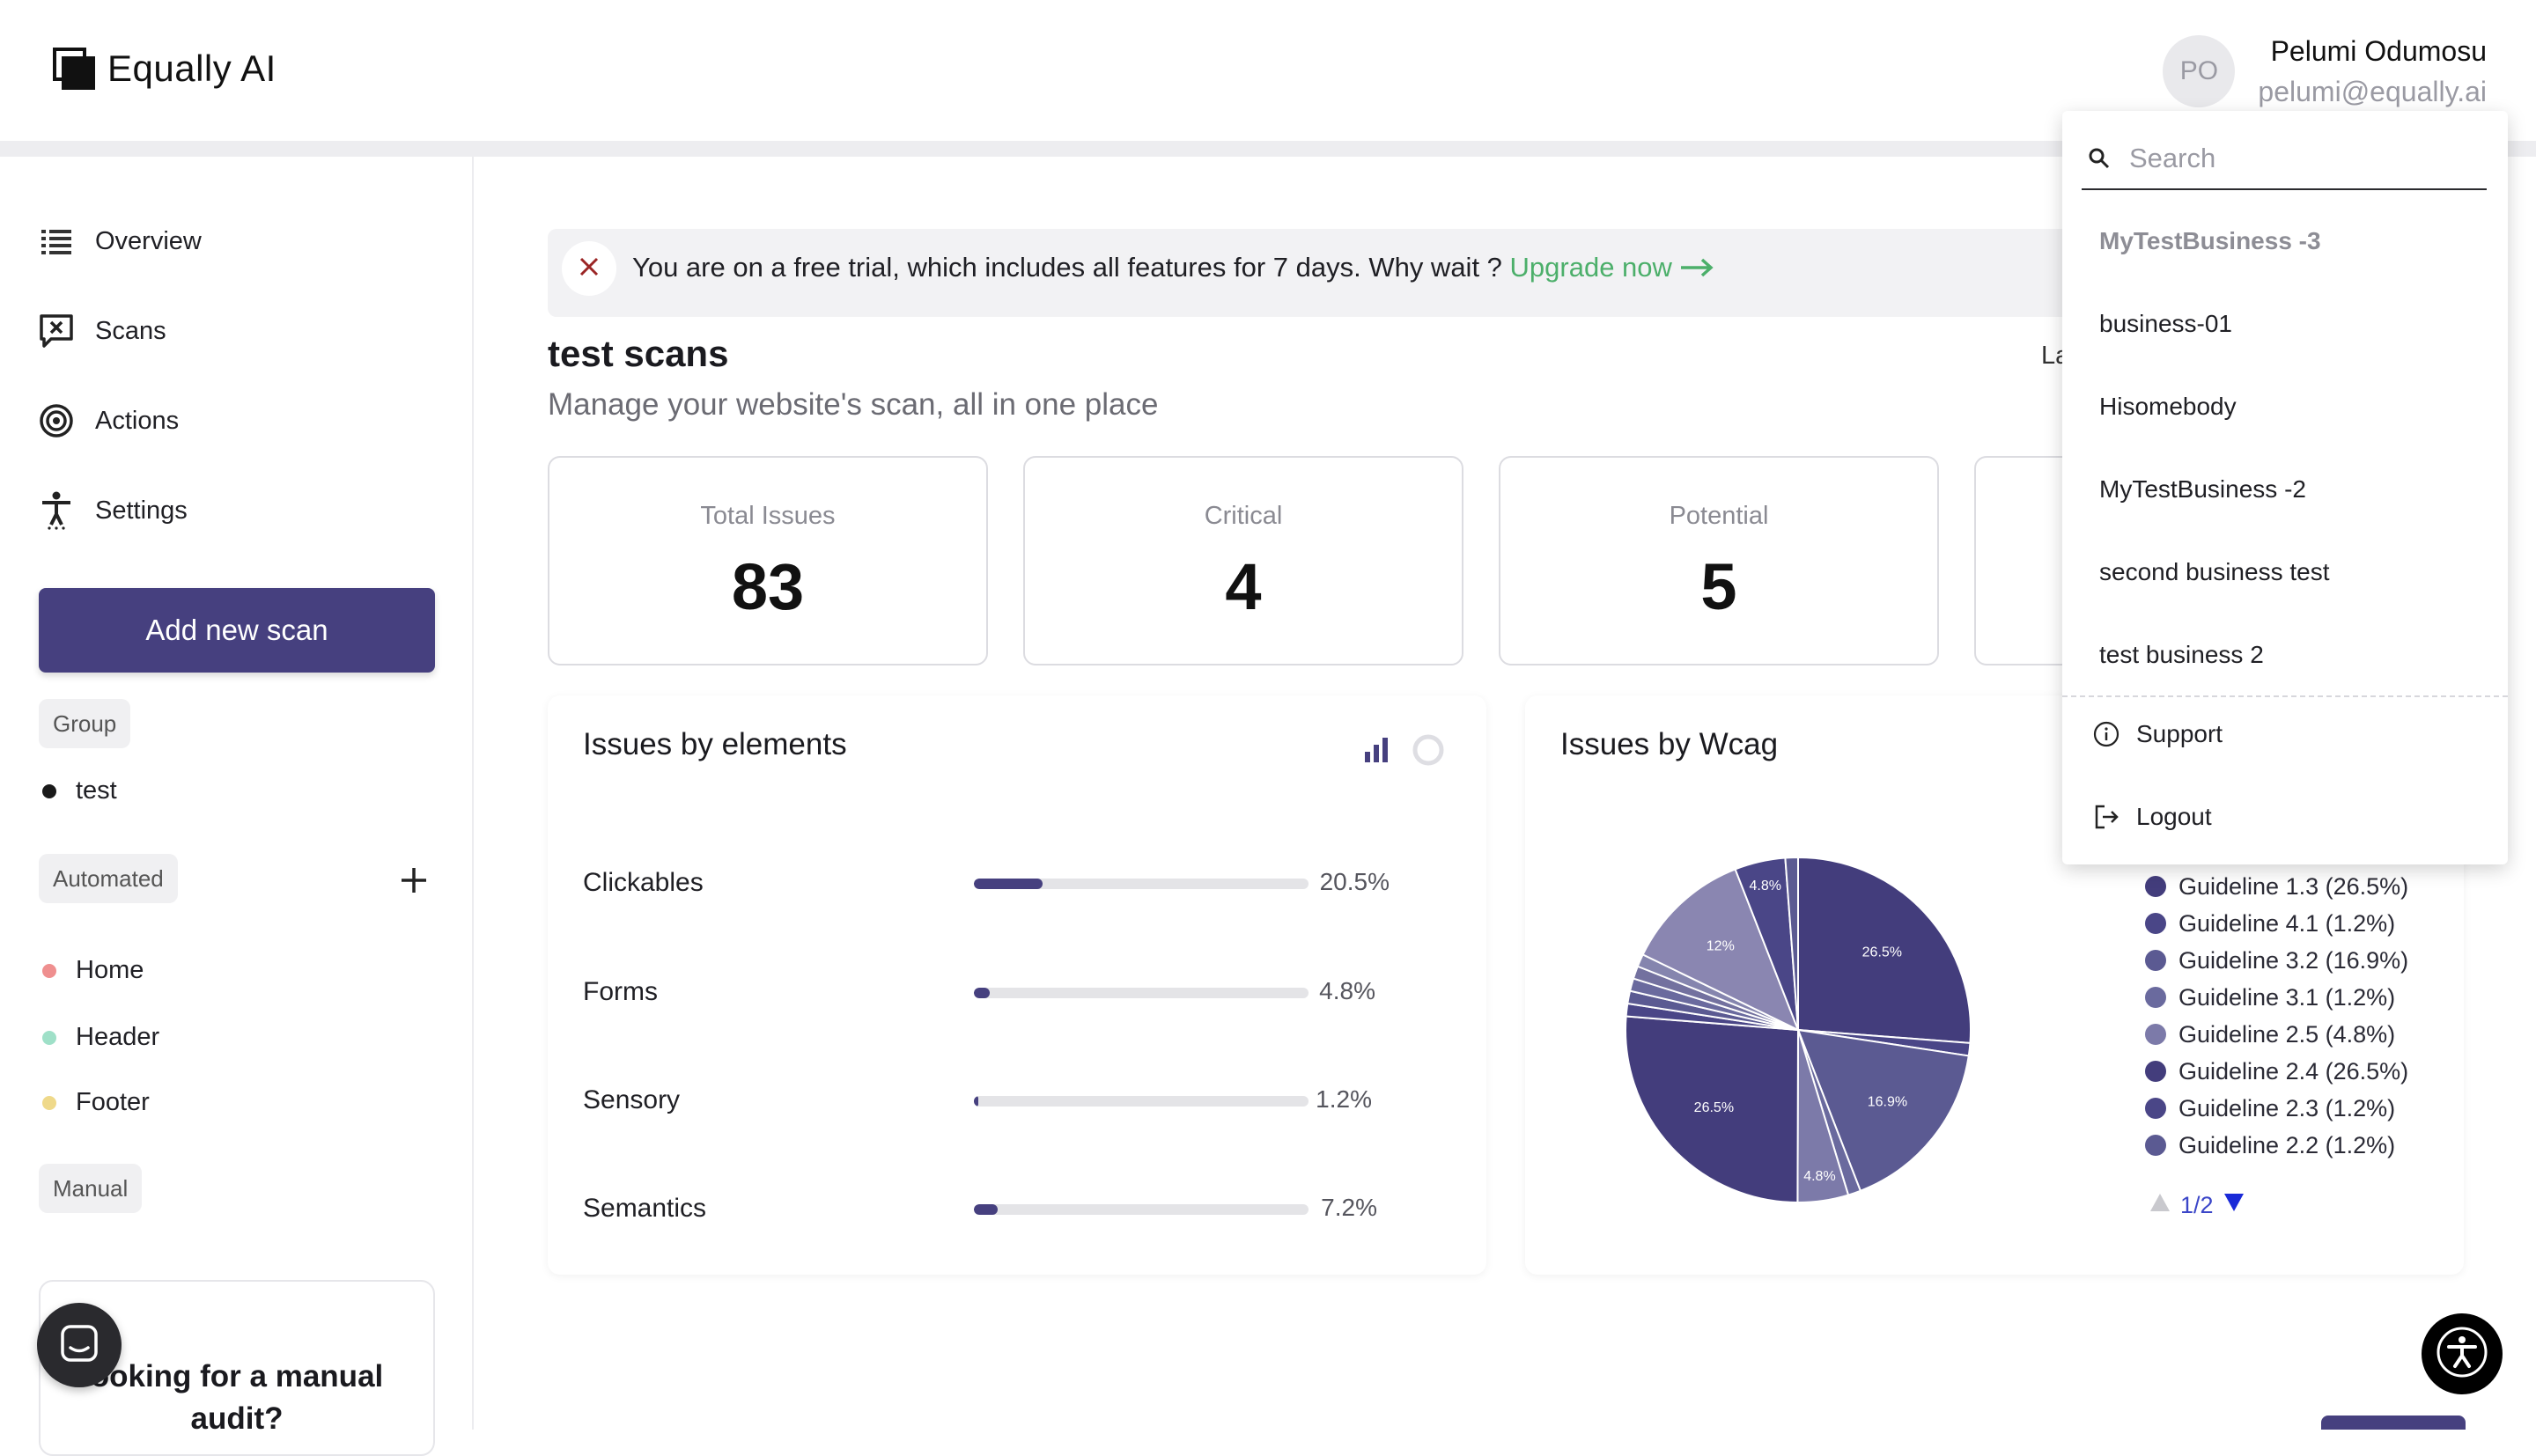 The image size is (2536, 1456). Describe the element at coordinates (1669, 744) in the screenshot. I see `card-title: Issues by Wcag` at that location.